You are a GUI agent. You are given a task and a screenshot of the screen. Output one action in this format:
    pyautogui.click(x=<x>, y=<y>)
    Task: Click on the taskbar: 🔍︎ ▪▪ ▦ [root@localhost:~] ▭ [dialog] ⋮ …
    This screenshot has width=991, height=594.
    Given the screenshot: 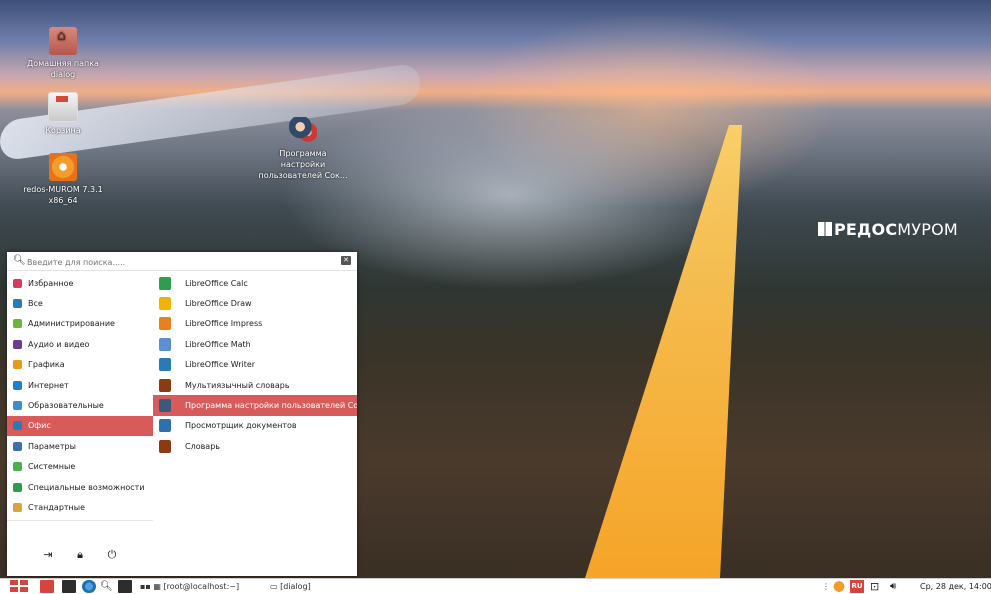 What is the action you would take?
    pyautogui.click(x=495, y=586)
    